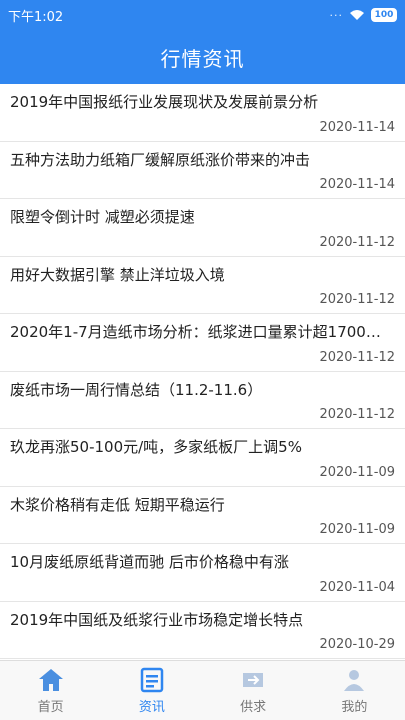  I want to click on home-icon, so click(50, 679).